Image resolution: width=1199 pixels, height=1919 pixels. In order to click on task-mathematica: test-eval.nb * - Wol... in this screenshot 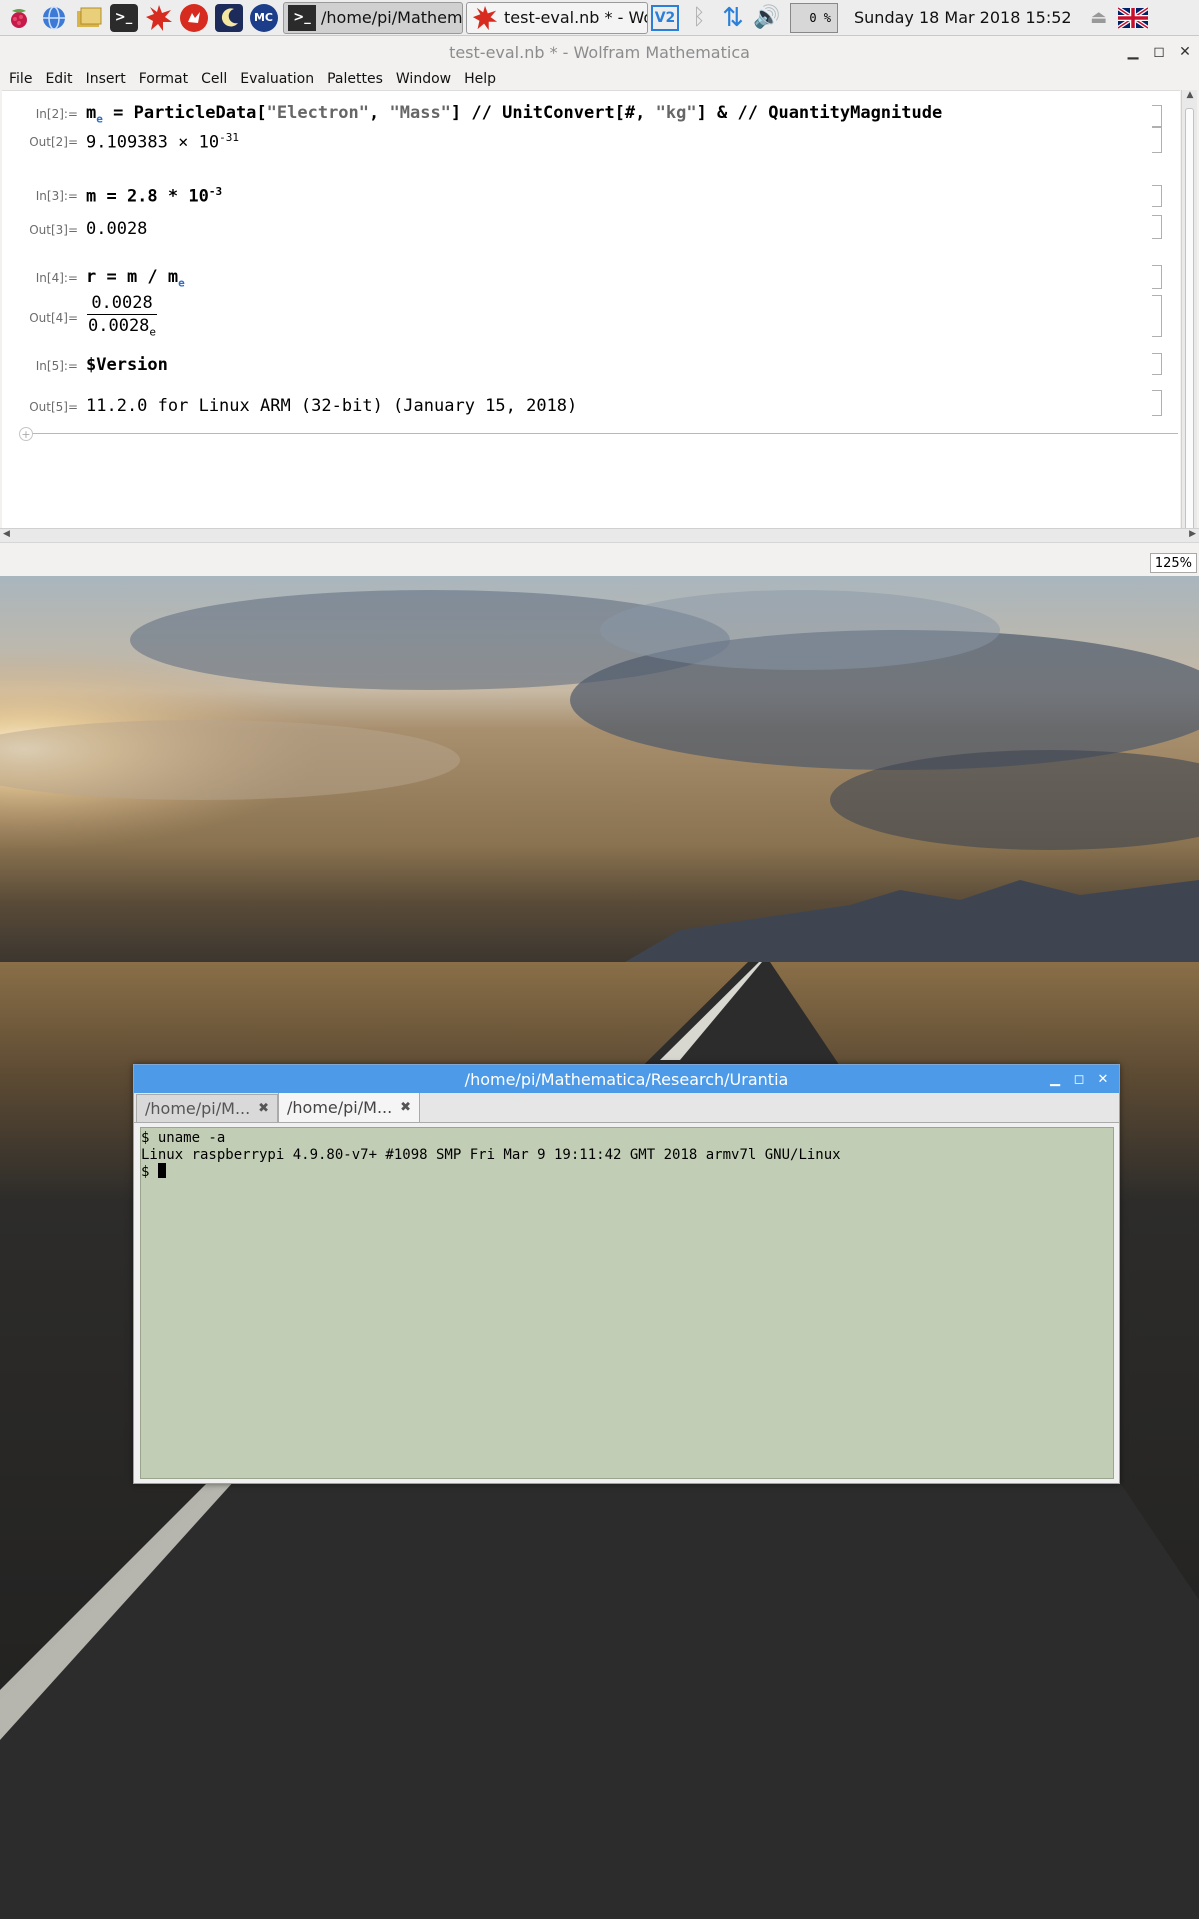, I will do `click(557, 17)`.